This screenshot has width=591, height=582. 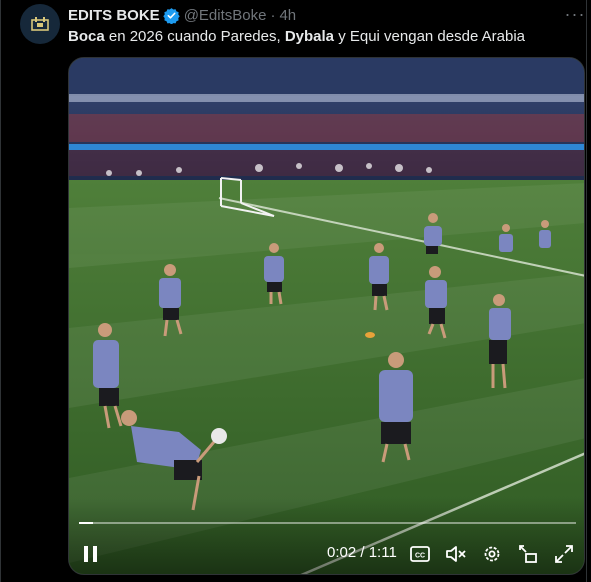 I want to click on verified-badge-icon, so click(x=171, y=15).